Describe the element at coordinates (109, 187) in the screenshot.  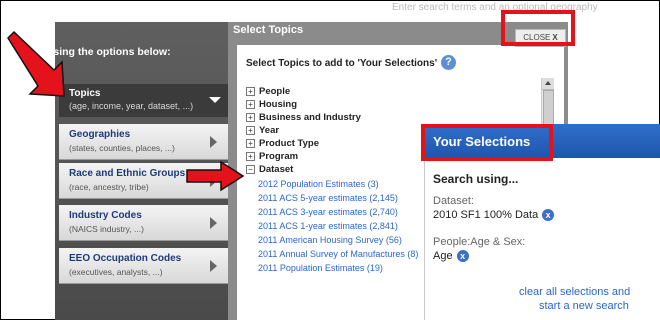
I see `race-ethnic-sub: (race, ancestry, tribe)` at that location.